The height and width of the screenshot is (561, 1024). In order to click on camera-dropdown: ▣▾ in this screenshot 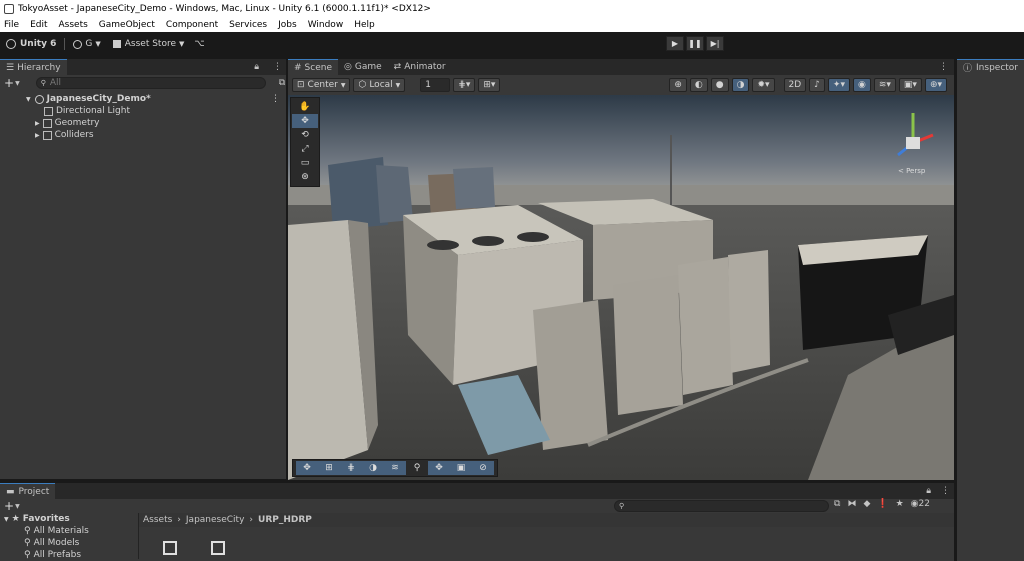, I will do `click(910, 85)`.